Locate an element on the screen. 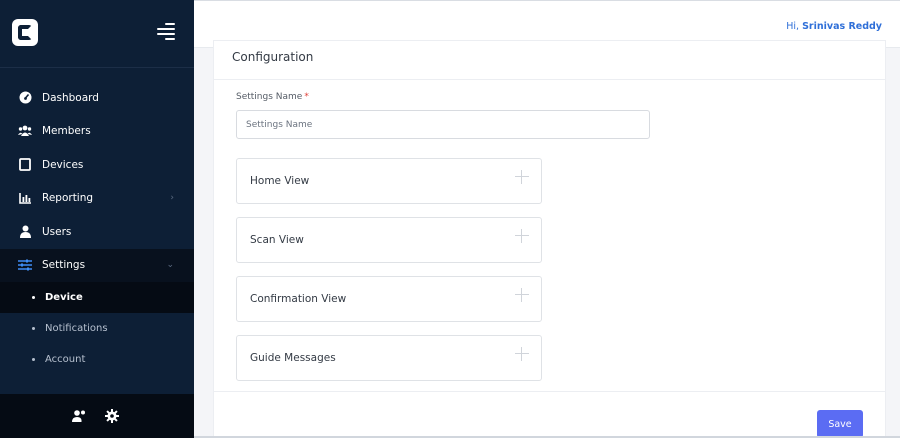  accordion-label: Home View is located at coordinates (280, 181).